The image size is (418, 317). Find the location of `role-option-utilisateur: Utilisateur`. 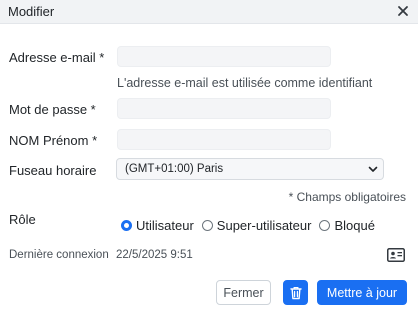

role-option-utilisateur: Utilisateur is located at coordinates (157, 225).